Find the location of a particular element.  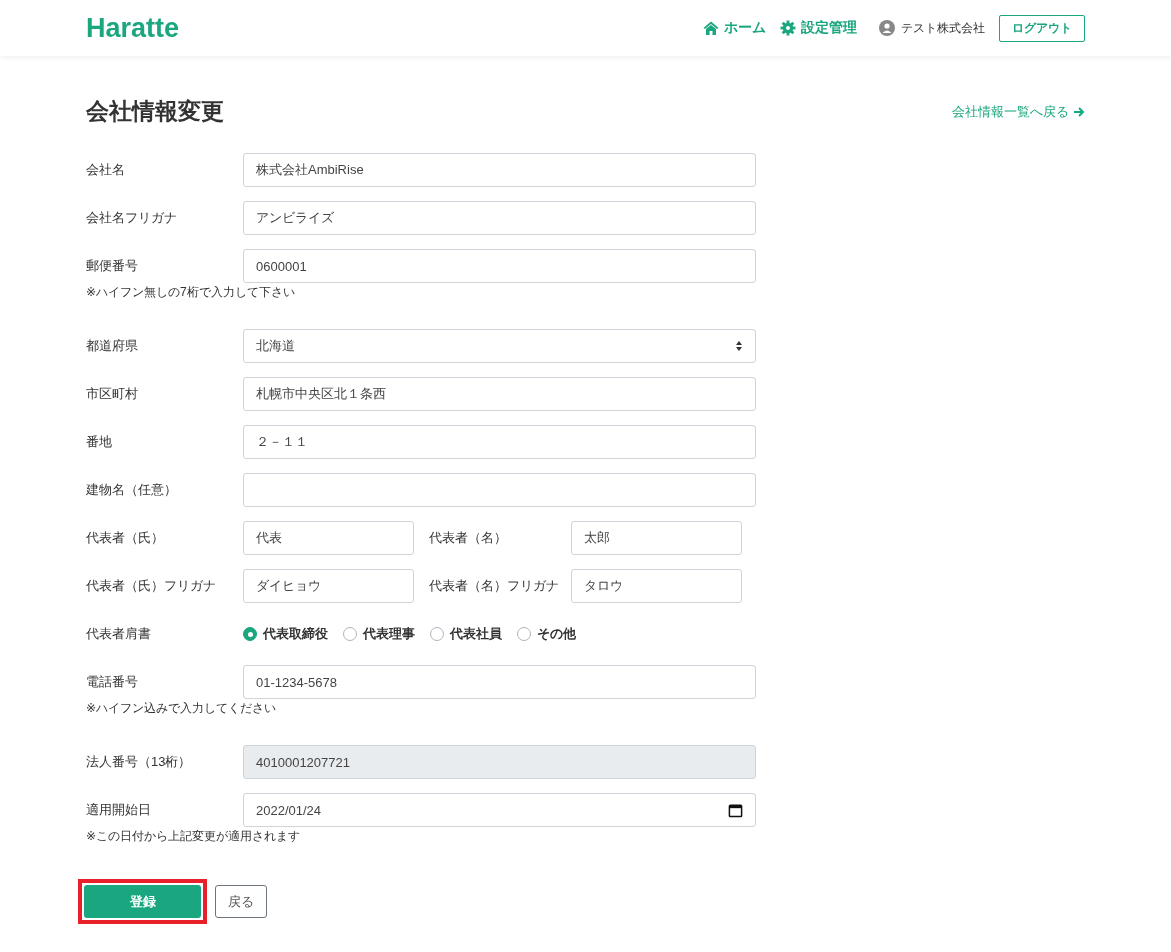

home-icon is located at coordinates (711, 28).